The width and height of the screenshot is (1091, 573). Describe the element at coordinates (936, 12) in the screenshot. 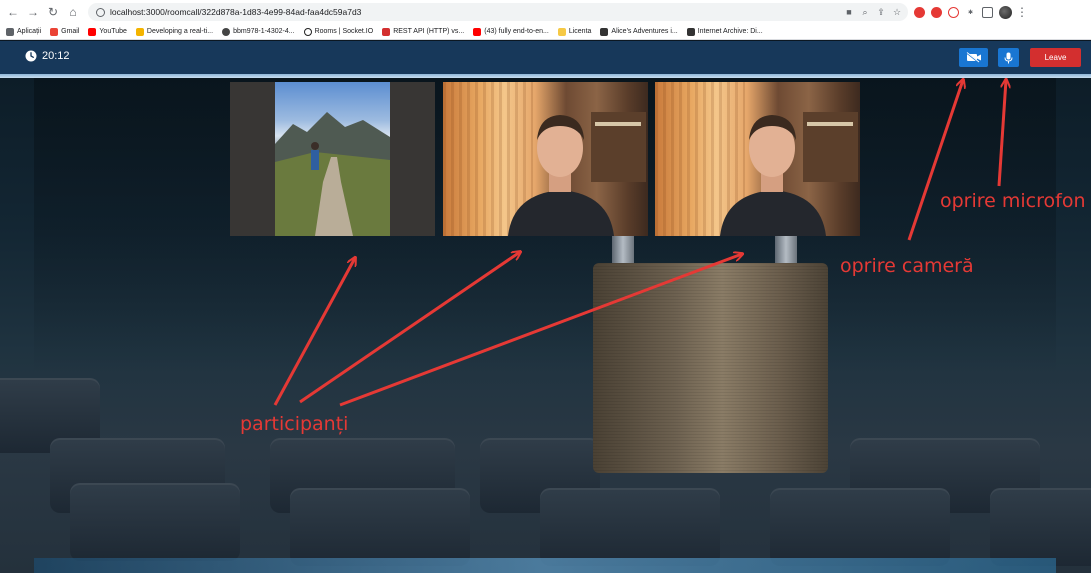

I see `extension-adblock-icon` at that location.